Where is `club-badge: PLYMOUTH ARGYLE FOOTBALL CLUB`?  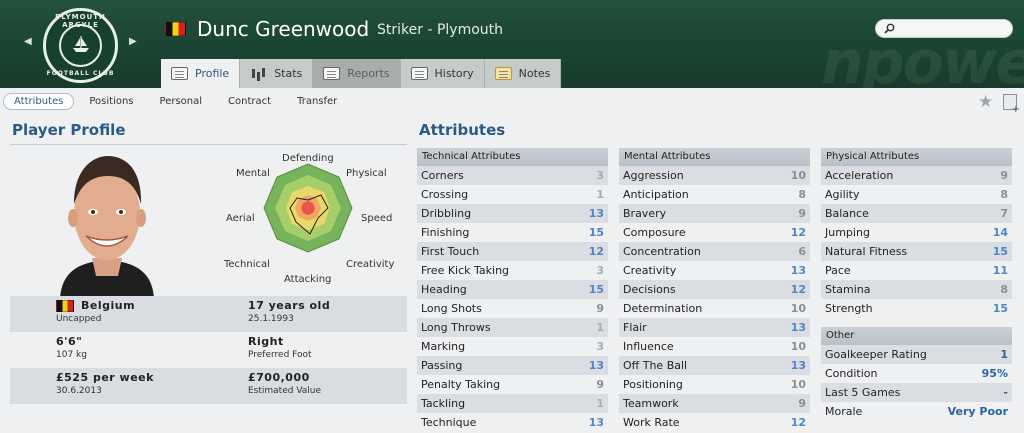
club-badge: PLYMOUTH ARGYLE FOOTBALL CLUB is located at coordinates (80, 45).